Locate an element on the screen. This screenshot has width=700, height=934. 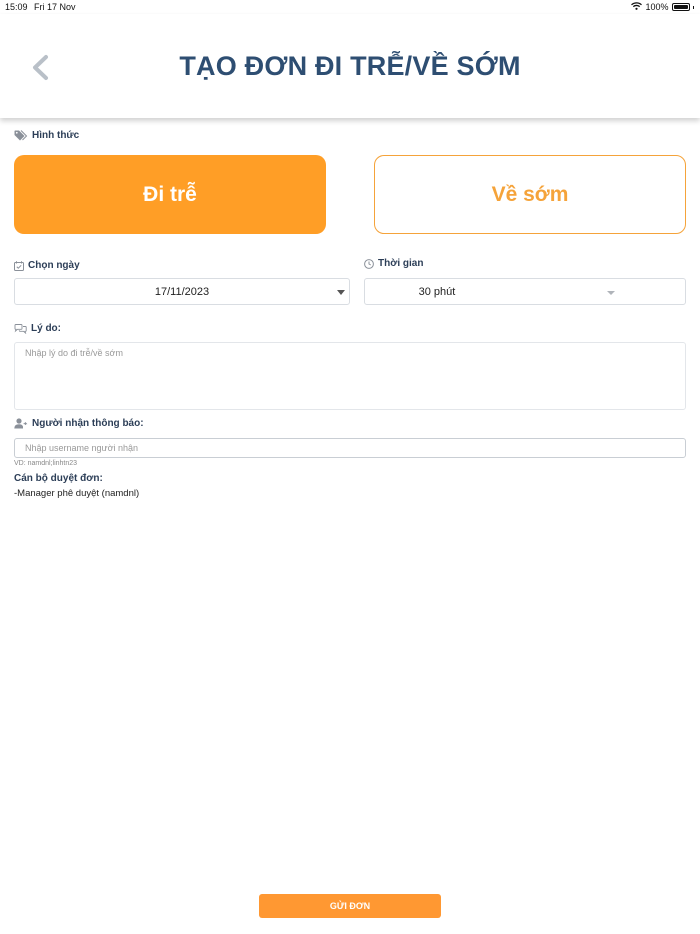
submit-button: GỬI ĐƠN is located at coordinates (350, 906).